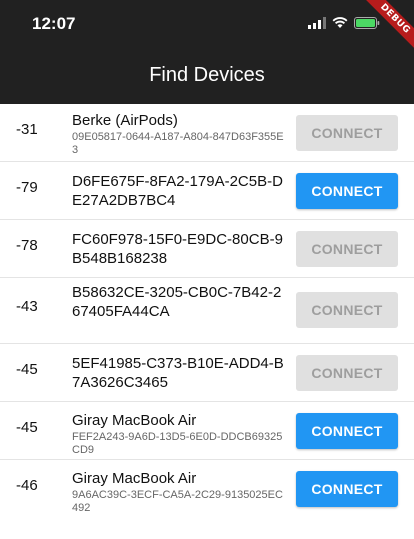 The width and height of the screenshot is (414, 539). I want to click on status-icons, so click(344, 23).